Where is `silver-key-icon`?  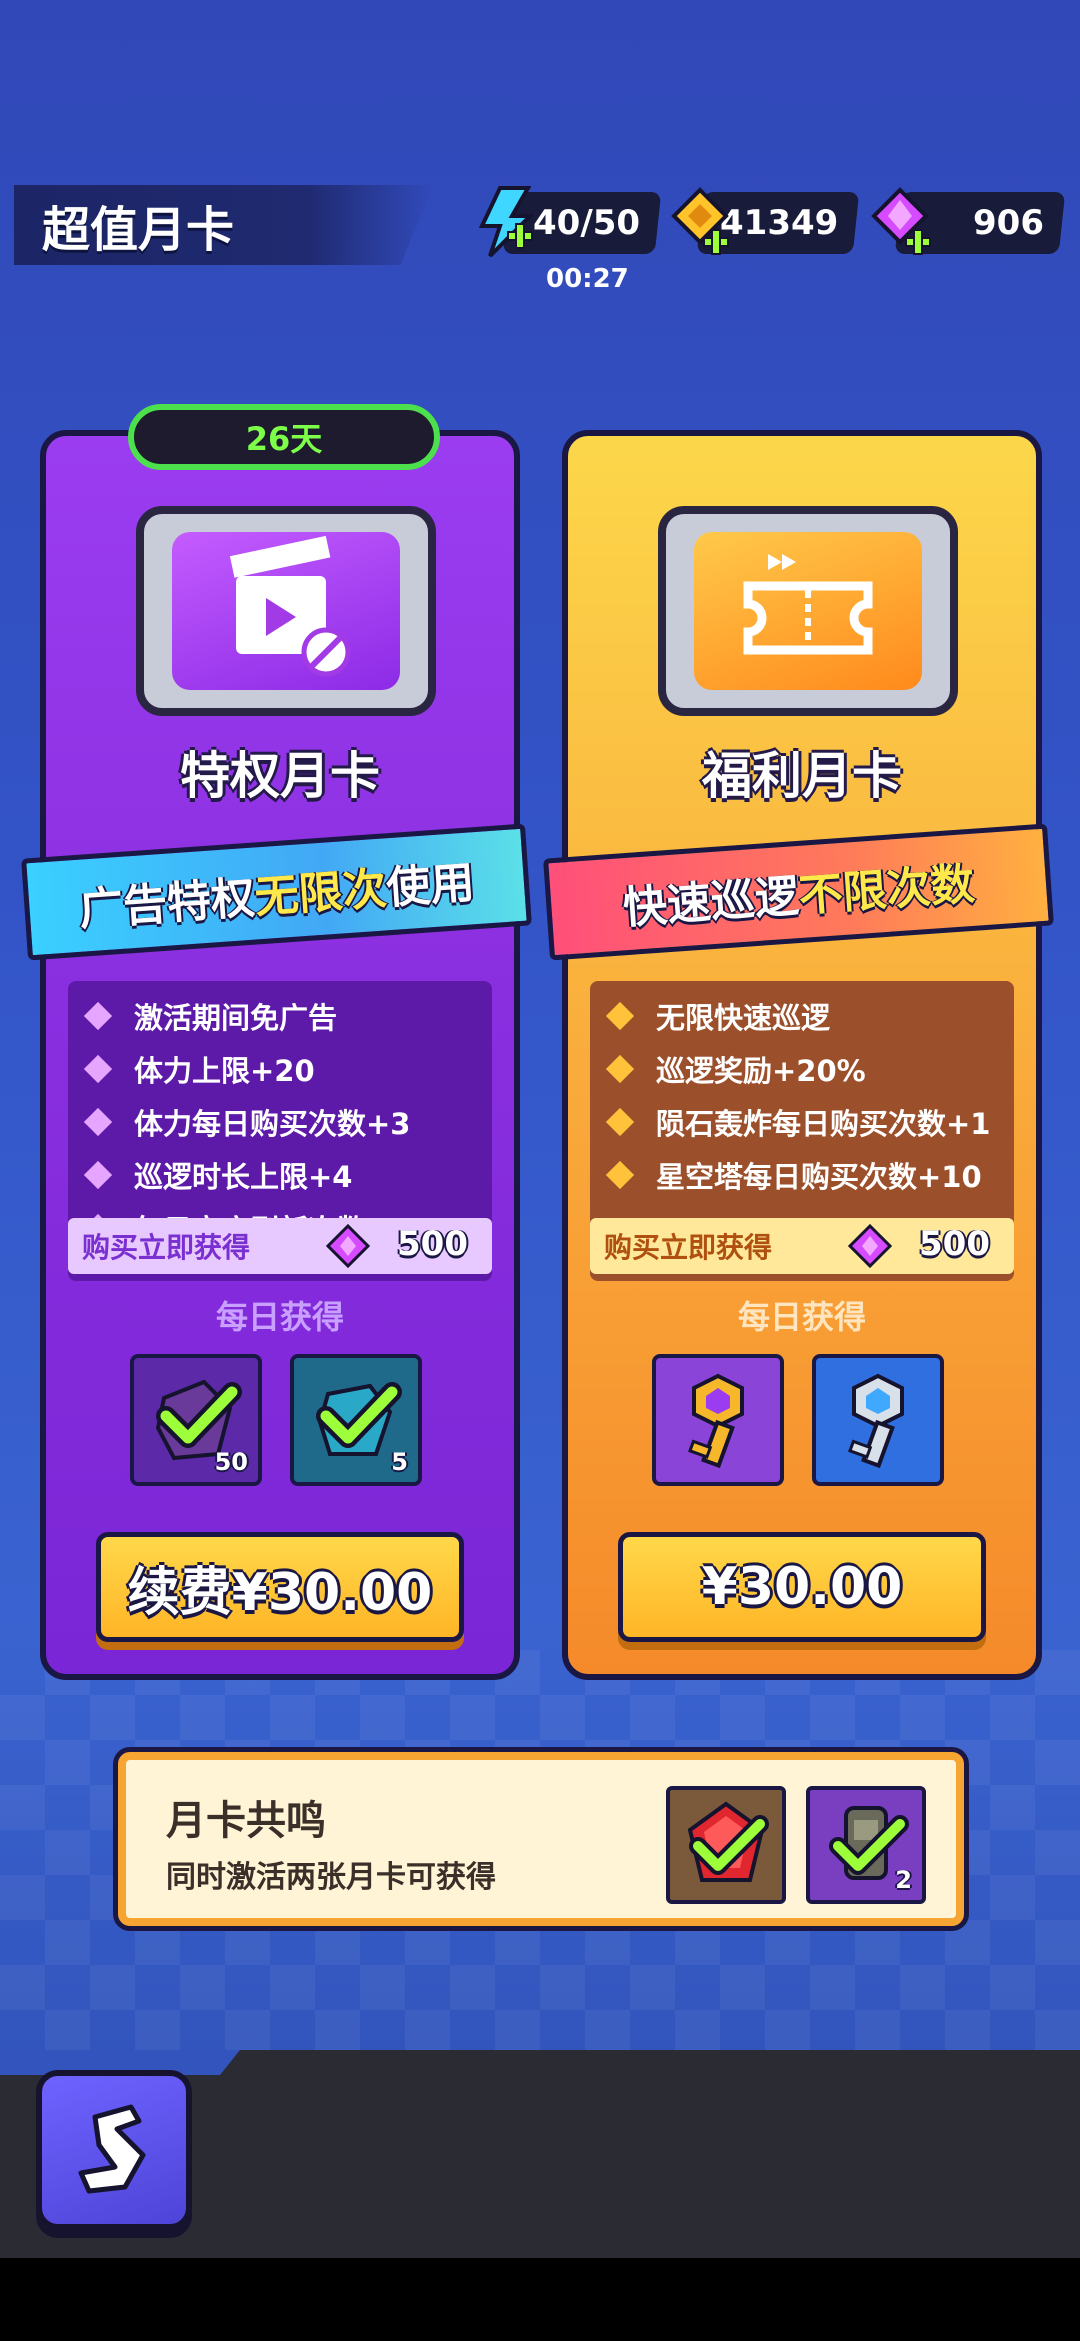
silver-key-icon is located at coordinates (876, 1421).